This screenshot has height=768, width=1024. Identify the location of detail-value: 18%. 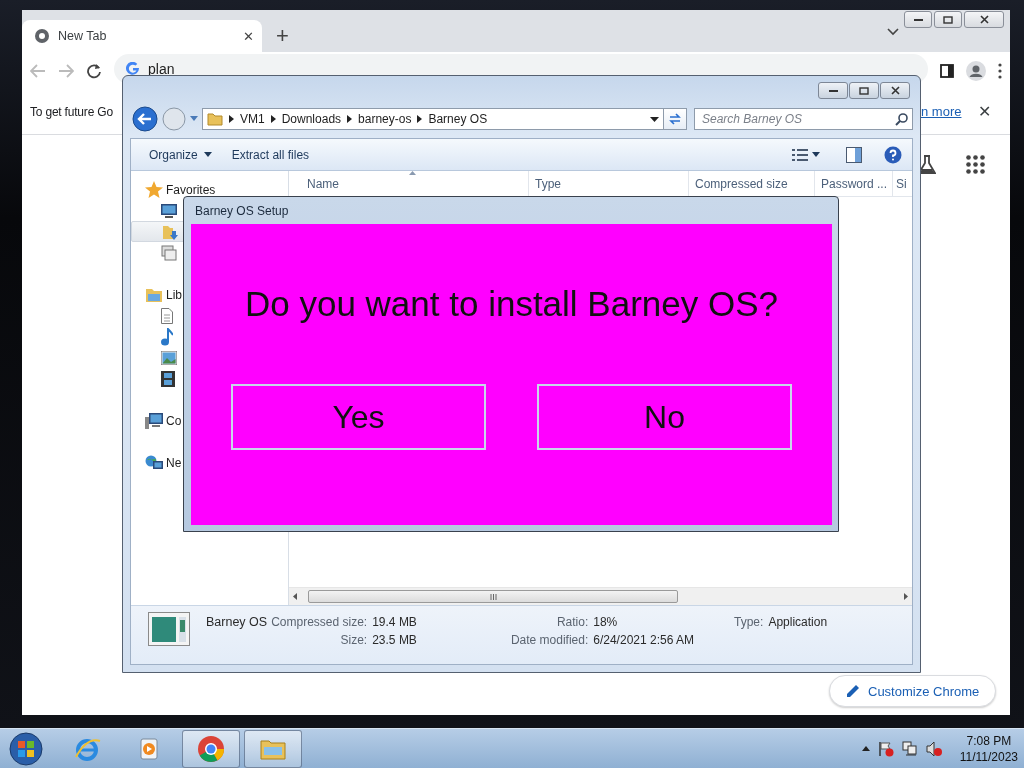
(606, 622).